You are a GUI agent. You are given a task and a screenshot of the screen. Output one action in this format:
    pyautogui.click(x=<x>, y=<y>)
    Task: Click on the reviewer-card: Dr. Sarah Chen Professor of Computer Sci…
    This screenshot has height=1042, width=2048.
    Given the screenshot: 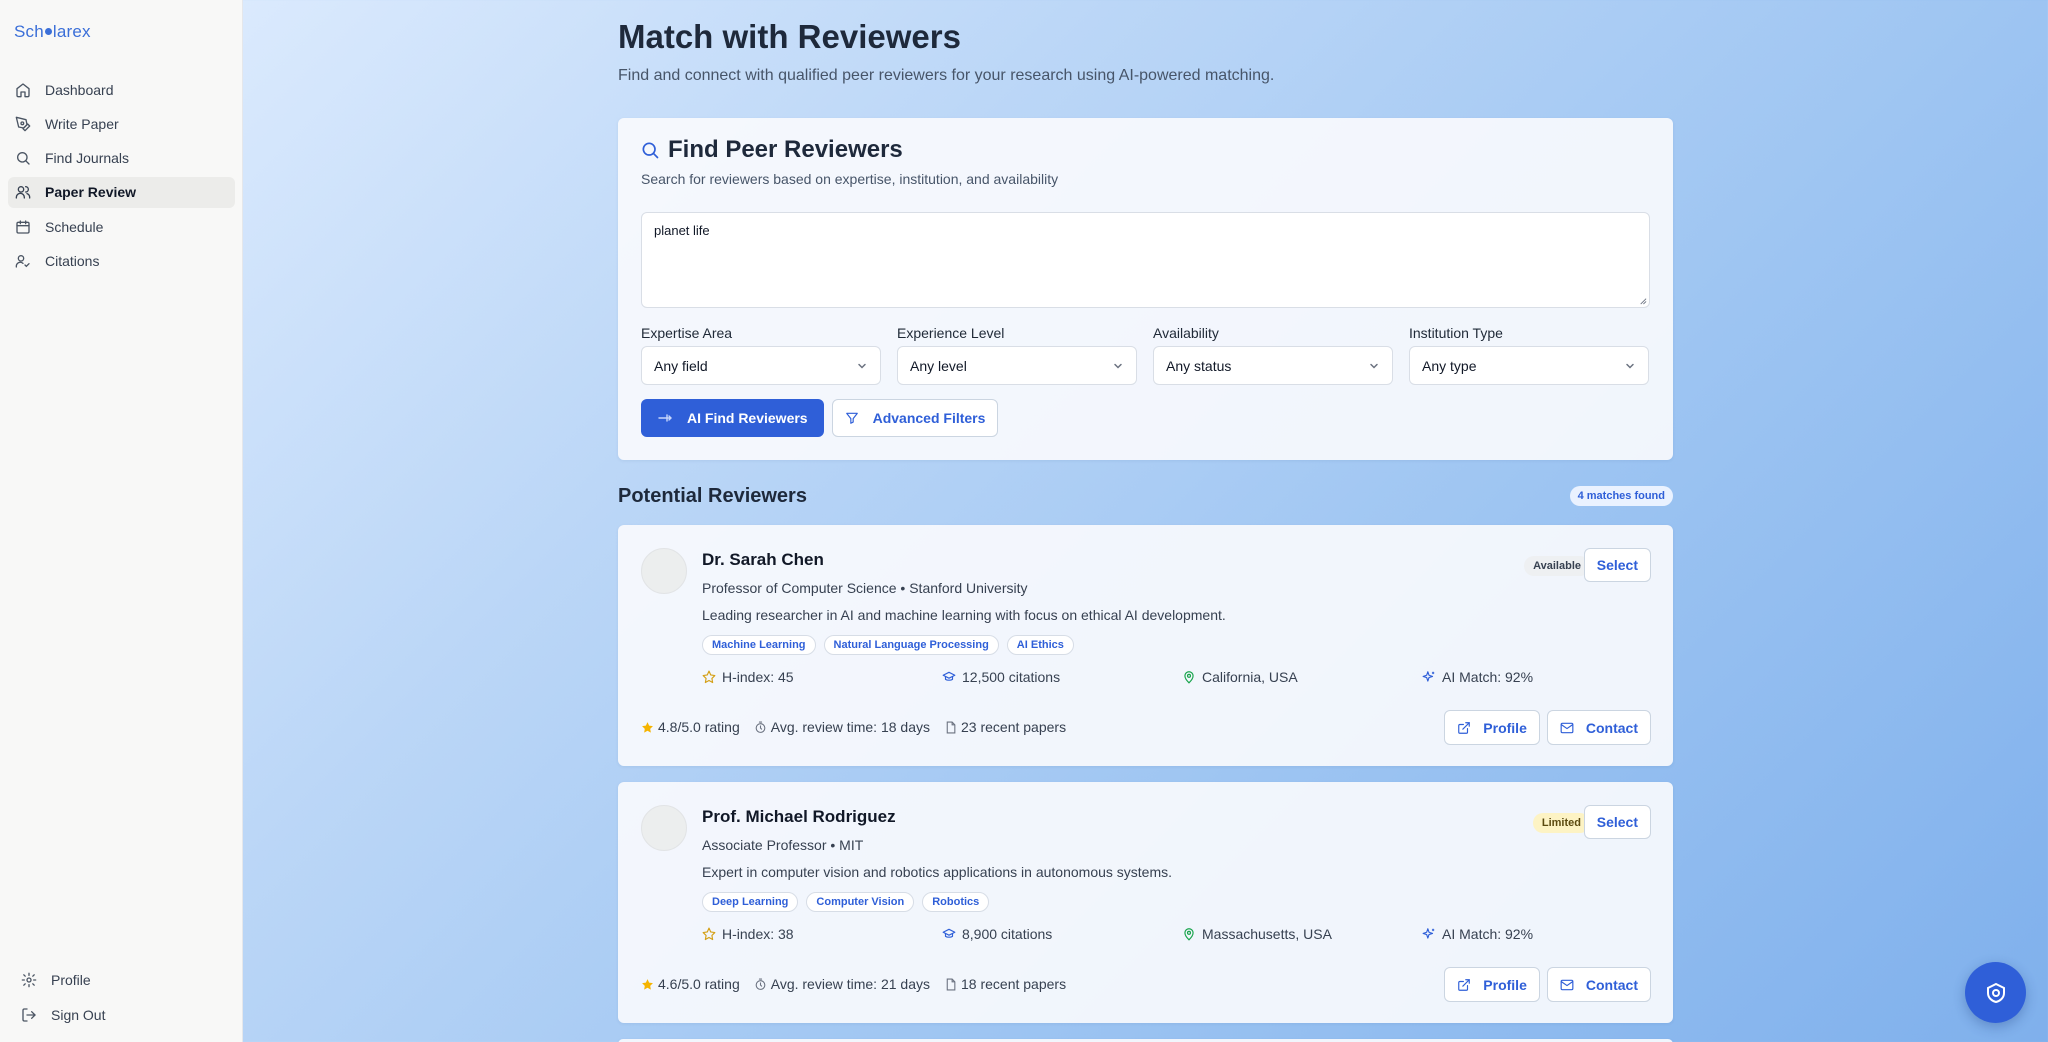 What is the action you would take?
    pyautogui.click(x=1145, y=645)
    